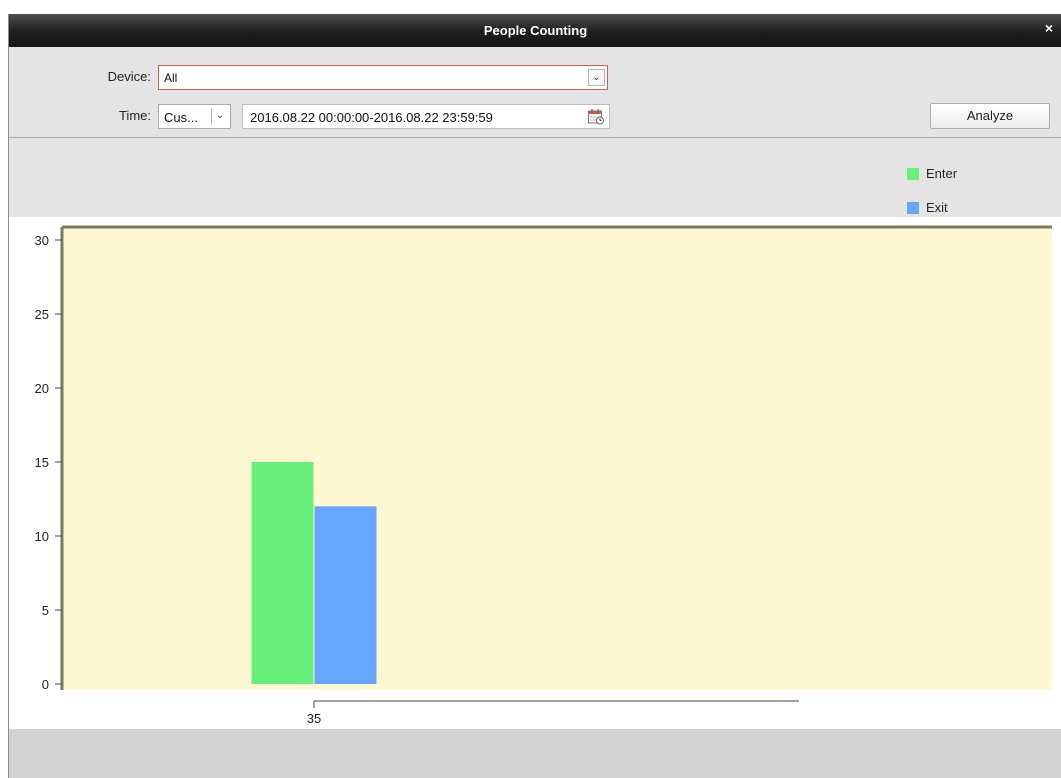 This screenshot has width=1061, height=778. What do you see at coordinates (942, 173) in the screenshot?
I see `legend-label-enter: Enter` at bounding box center [942, 173].